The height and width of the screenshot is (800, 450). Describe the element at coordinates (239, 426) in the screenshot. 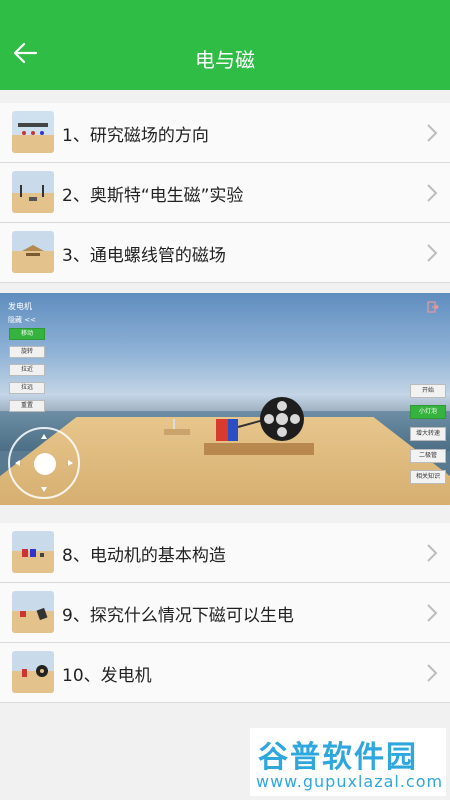

I see `generator-model` at that location.